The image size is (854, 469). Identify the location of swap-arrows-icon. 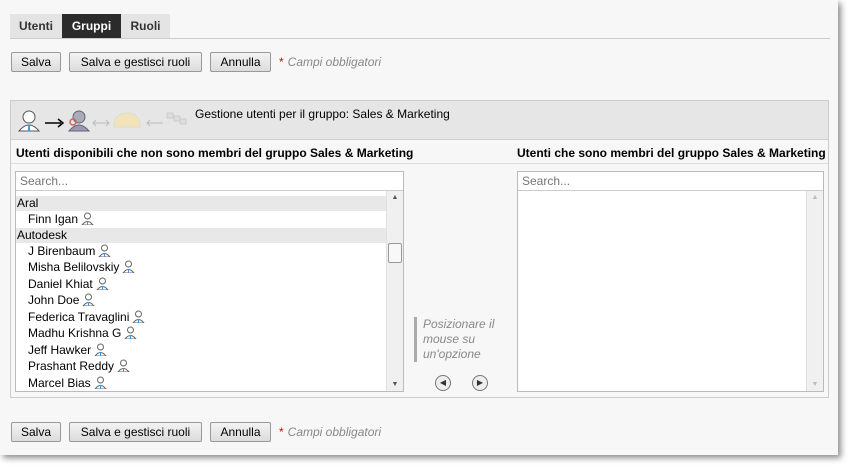
(101, 123).